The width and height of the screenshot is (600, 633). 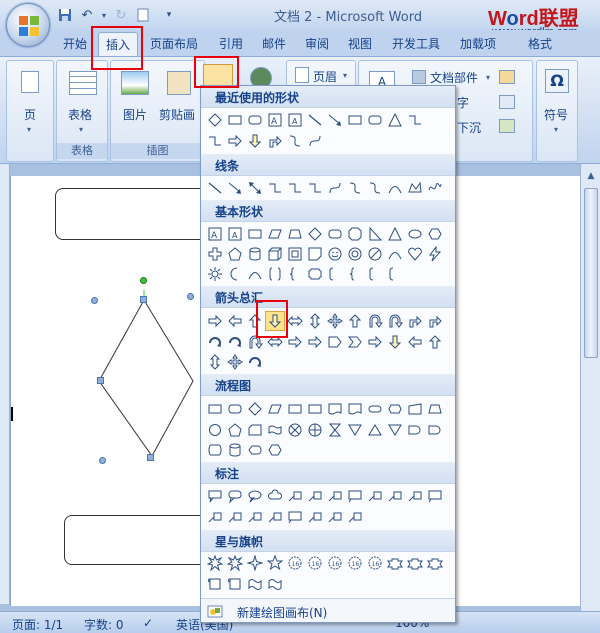 I want to click on proofing-icon: ✓, so click(x=148, y=623).